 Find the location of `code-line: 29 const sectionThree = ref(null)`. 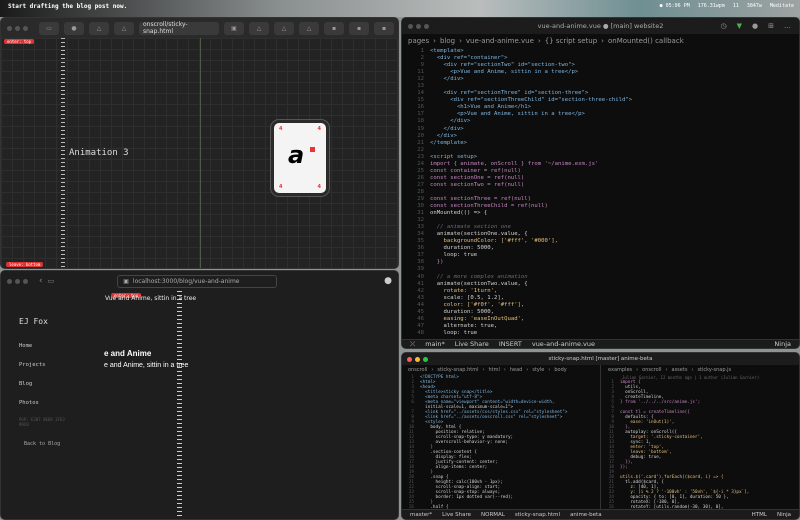

code-line: 29 const sectionThree = ref(null) is located at coordinates (601, 199).